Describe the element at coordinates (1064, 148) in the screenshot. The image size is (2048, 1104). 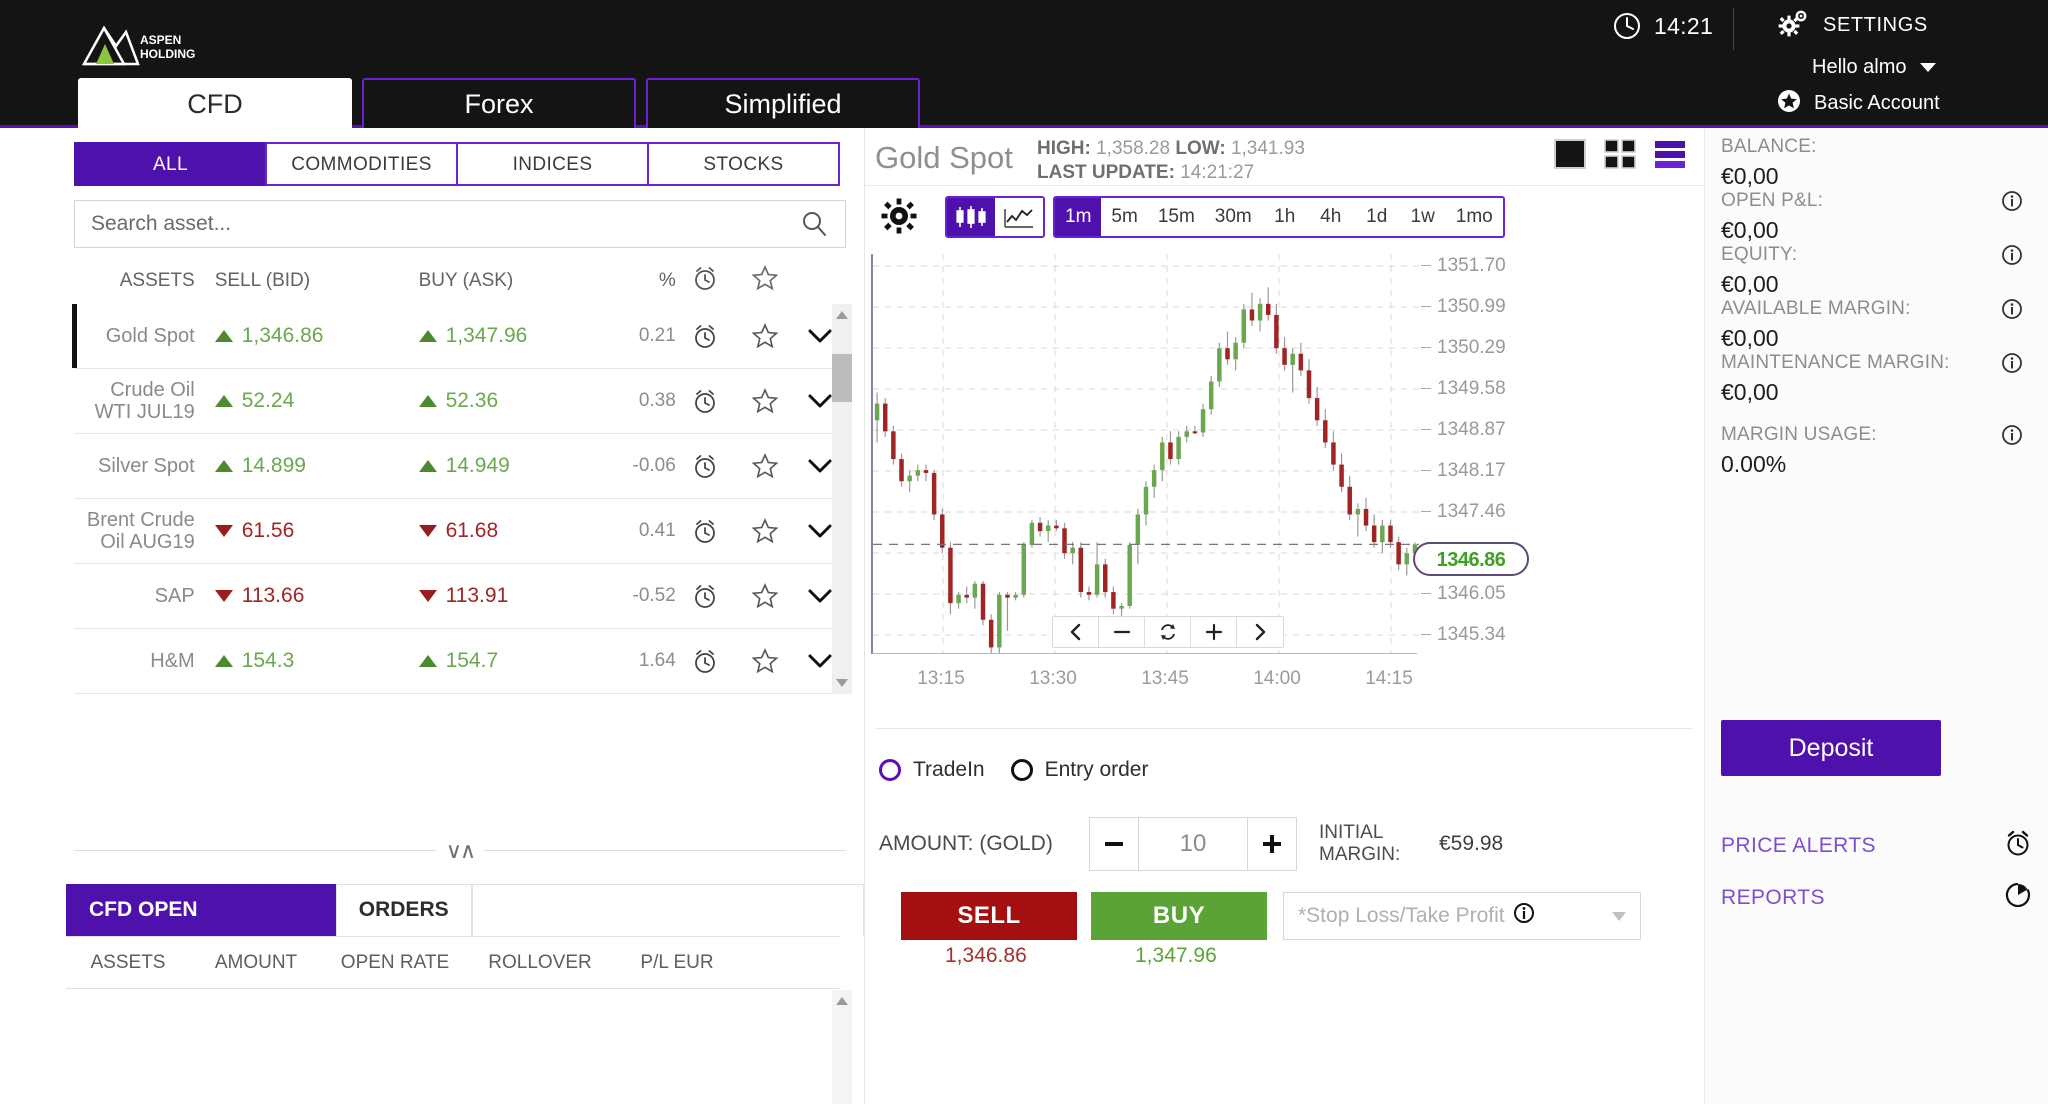
I see `high-label: HIGH:` at that location.